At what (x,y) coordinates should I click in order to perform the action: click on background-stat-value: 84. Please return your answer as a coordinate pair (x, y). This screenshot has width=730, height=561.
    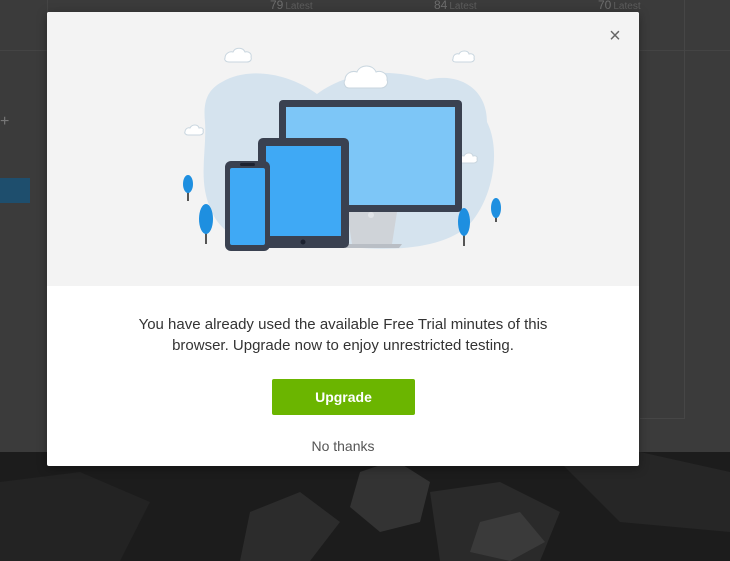
    Looking at the image, I should click on (441, 6).